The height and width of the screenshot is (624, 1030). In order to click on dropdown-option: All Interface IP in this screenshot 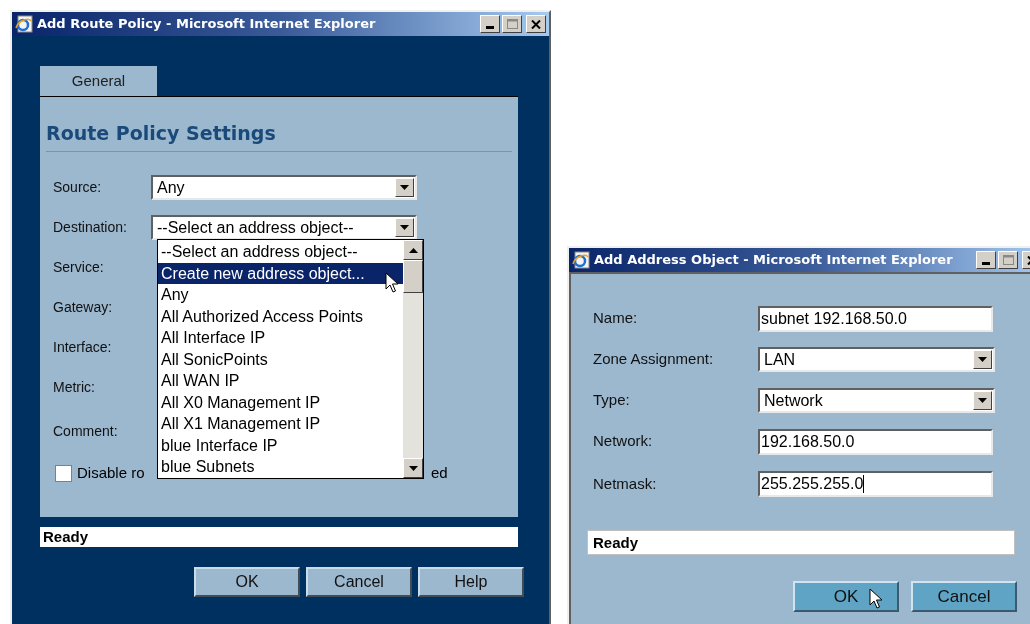, I will do `click(280, 338)`.